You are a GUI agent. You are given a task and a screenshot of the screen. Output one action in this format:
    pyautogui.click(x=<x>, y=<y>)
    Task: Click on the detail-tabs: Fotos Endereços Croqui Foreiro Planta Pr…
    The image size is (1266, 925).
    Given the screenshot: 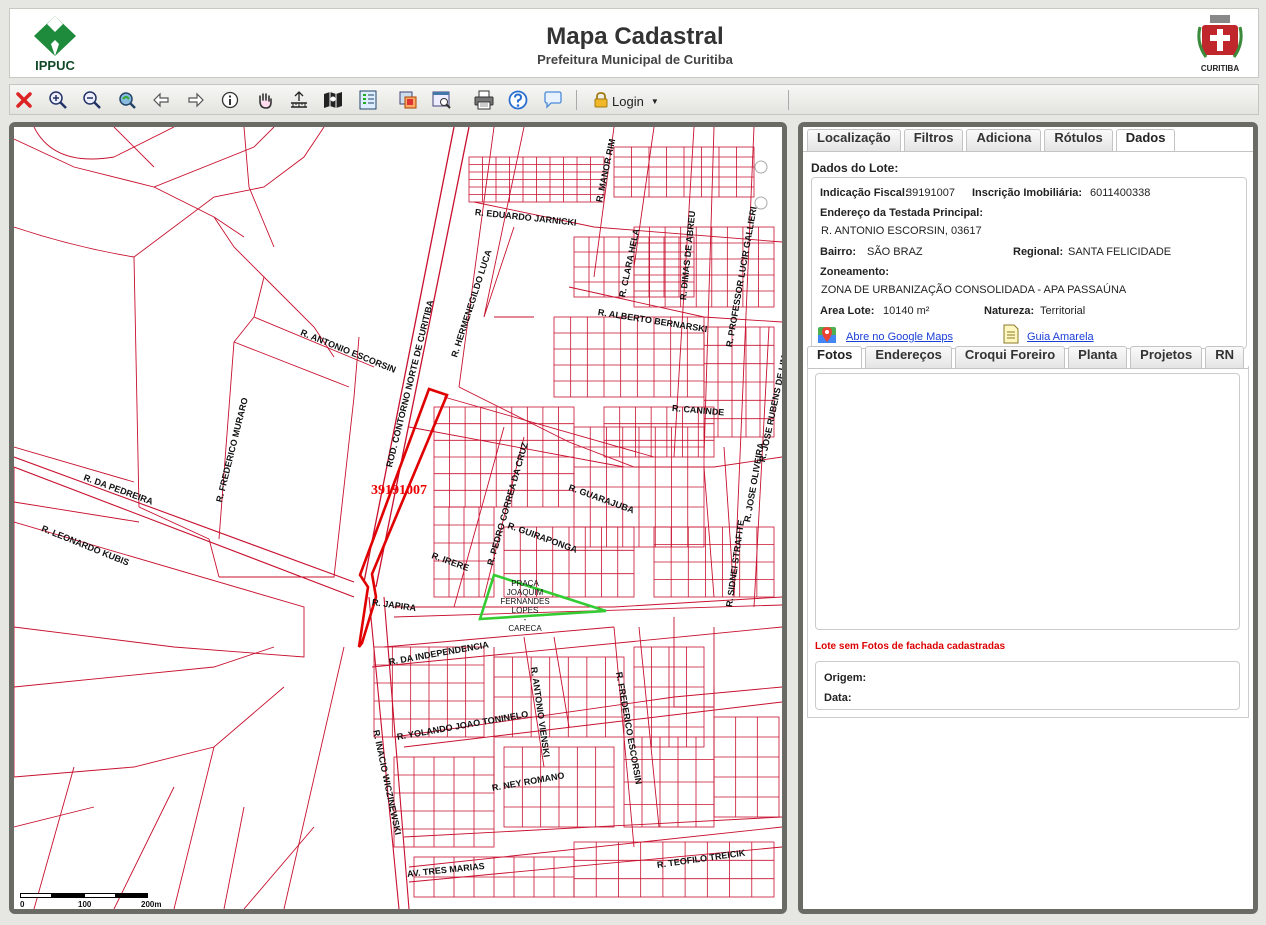 What is the action you would take?
    pyautogui.click(x=1025, y=357)
    